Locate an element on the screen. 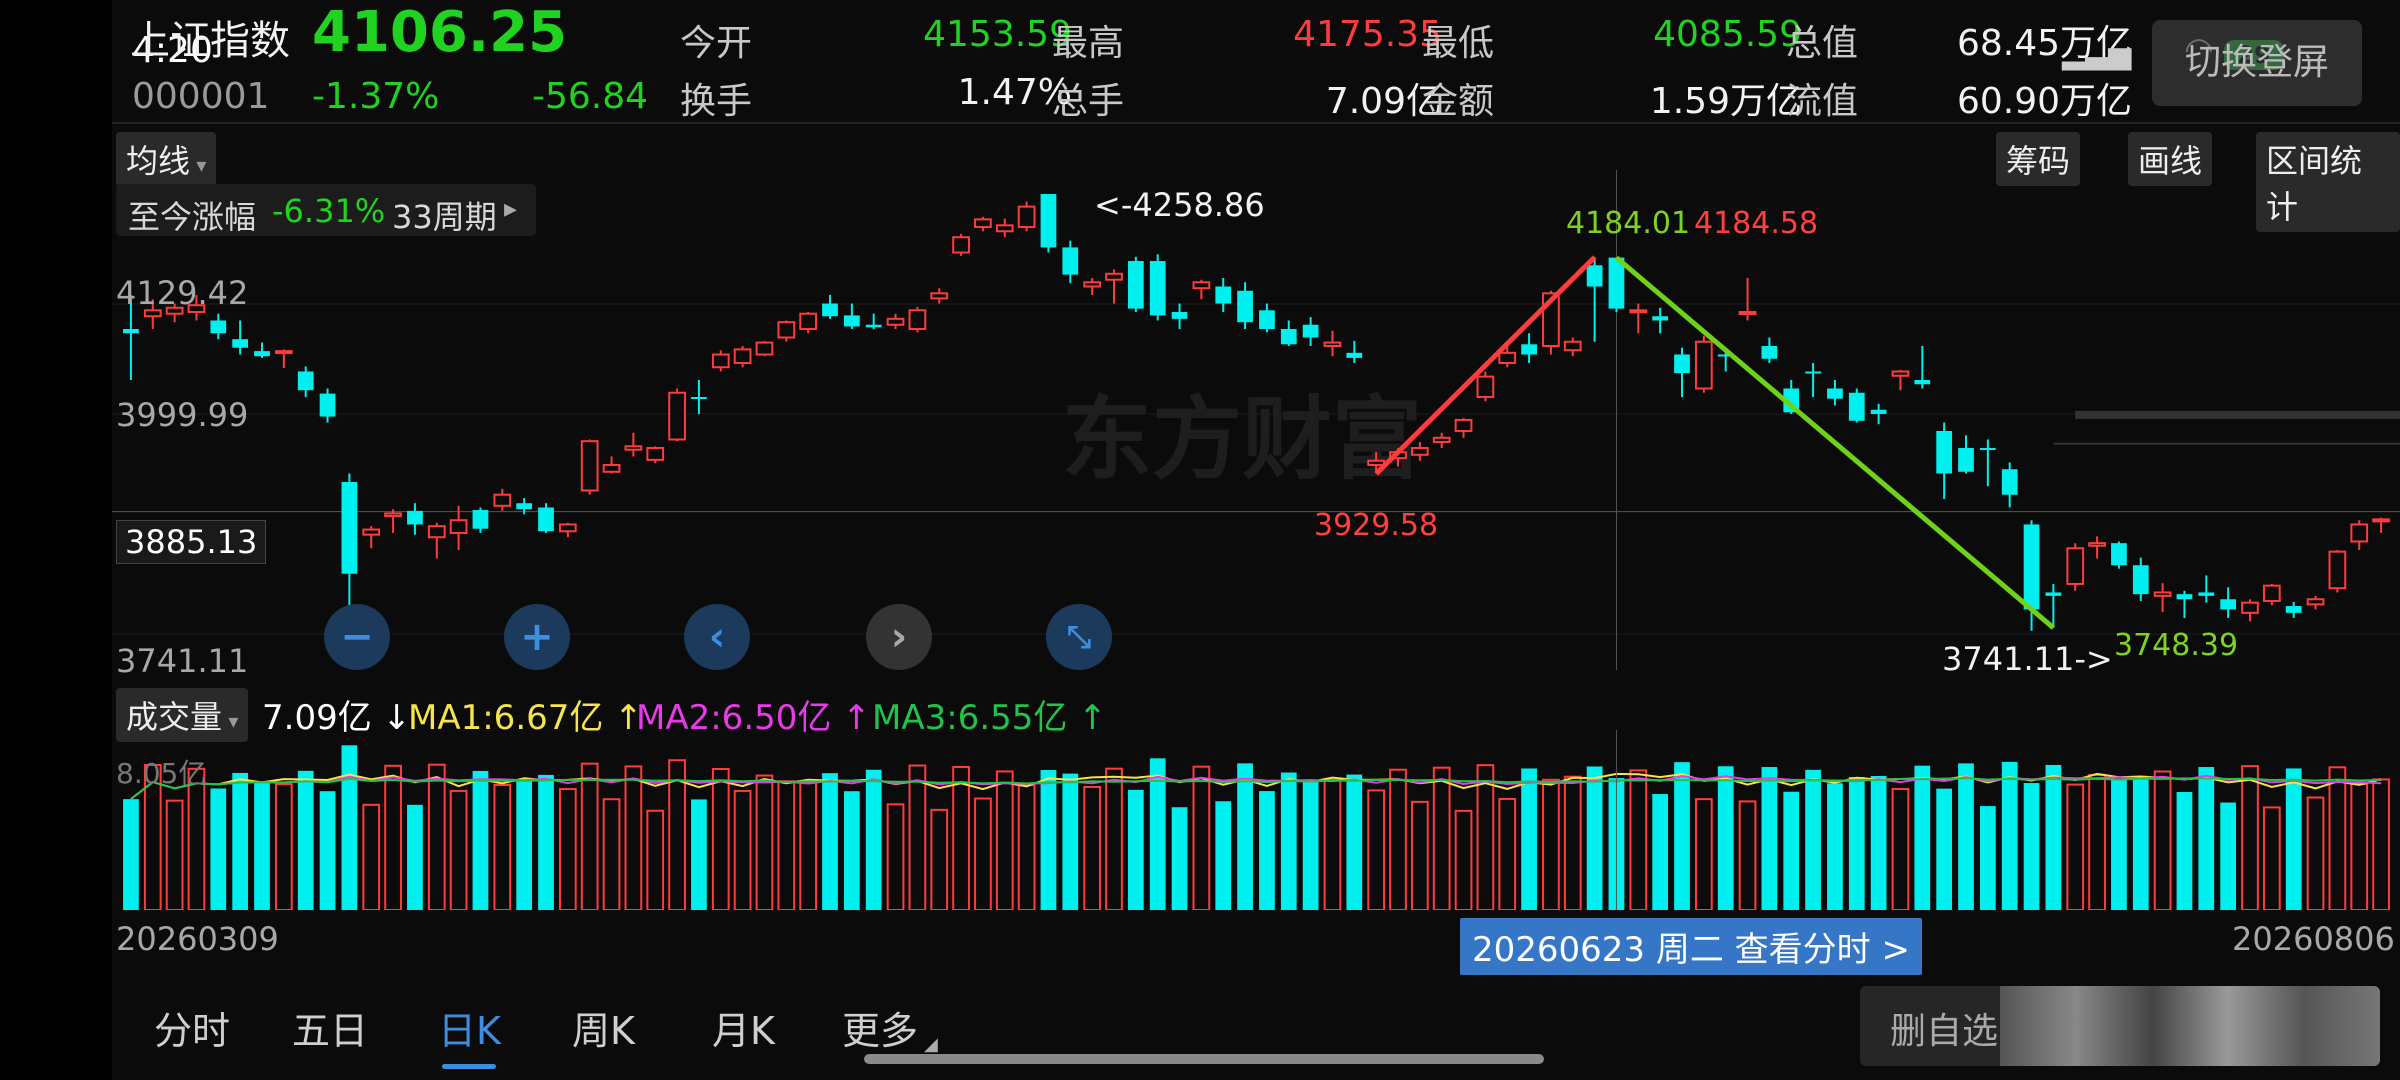 The width and height of the screenshot is (2400, 1080). field-value-open: 4153.59 is located at coordinates (997, 34).